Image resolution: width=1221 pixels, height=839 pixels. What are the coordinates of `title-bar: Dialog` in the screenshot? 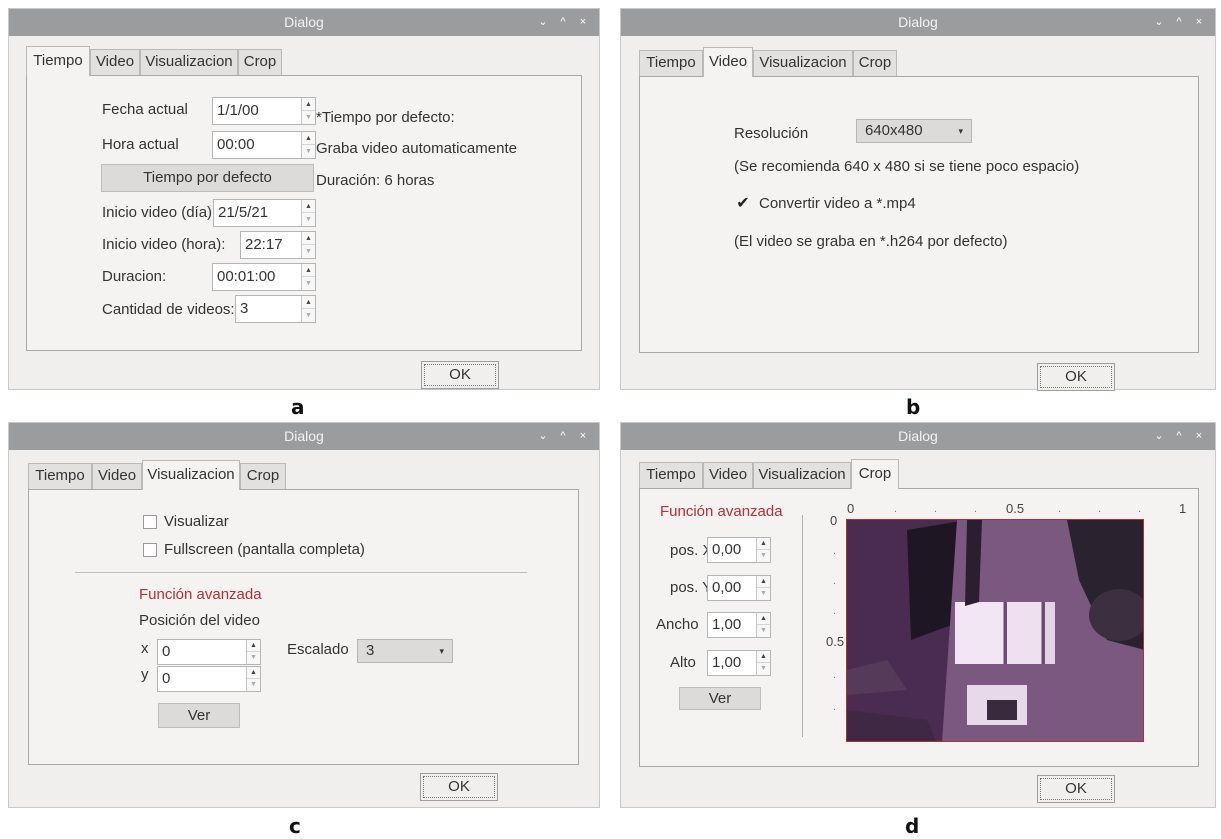 It's located at (304, 22).